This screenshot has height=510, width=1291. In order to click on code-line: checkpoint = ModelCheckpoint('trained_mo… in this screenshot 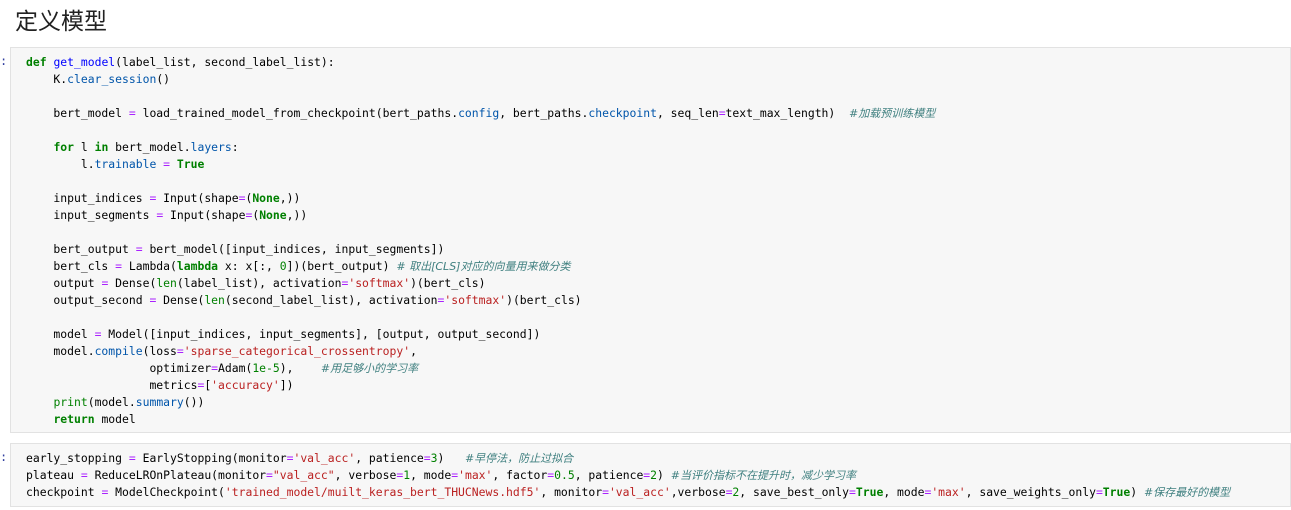, I will do `click(628, 492)`.